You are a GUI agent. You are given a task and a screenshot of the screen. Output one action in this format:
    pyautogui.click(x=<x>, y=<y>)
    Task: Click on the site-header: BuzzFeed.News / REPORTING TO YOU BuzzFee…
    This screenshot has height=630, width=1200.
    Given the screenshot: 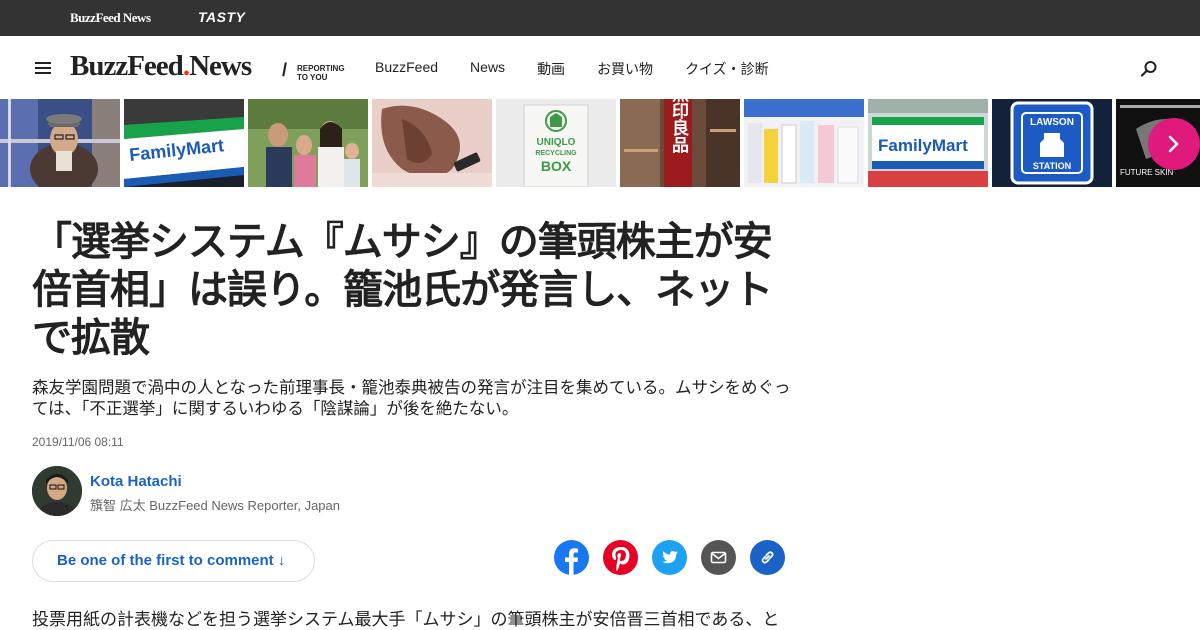 What is the action you would take?
    pyautogui.click(x=600, y=67)
    